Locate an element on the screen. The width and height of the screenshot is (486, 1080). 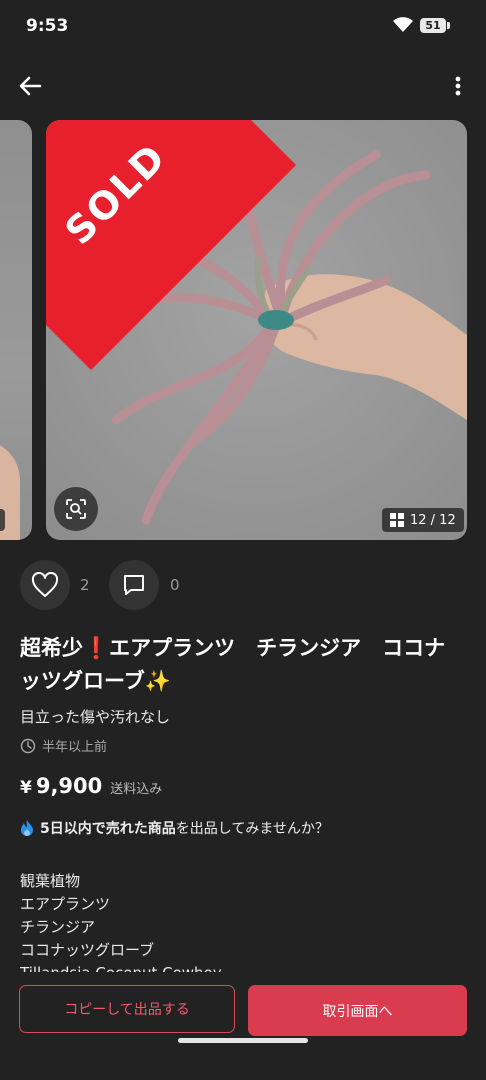
battery-tip is located at coordinates (448, 25).